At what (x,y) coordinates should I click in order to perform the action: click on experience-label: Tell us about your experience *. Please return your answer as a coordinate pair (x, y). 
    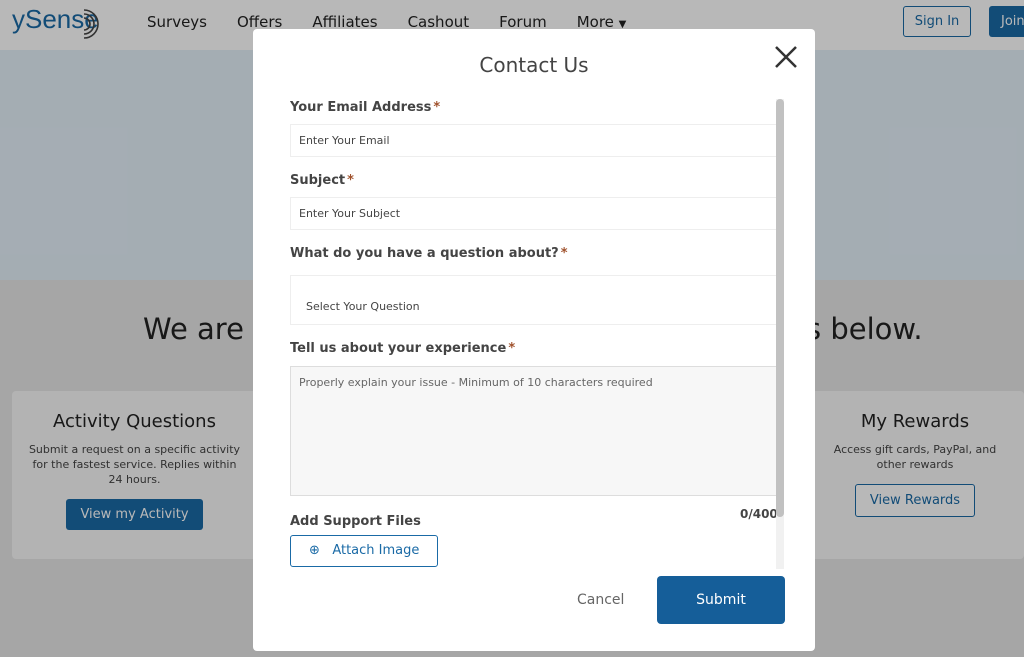
    Looking at the image, I should click on (403, 348).